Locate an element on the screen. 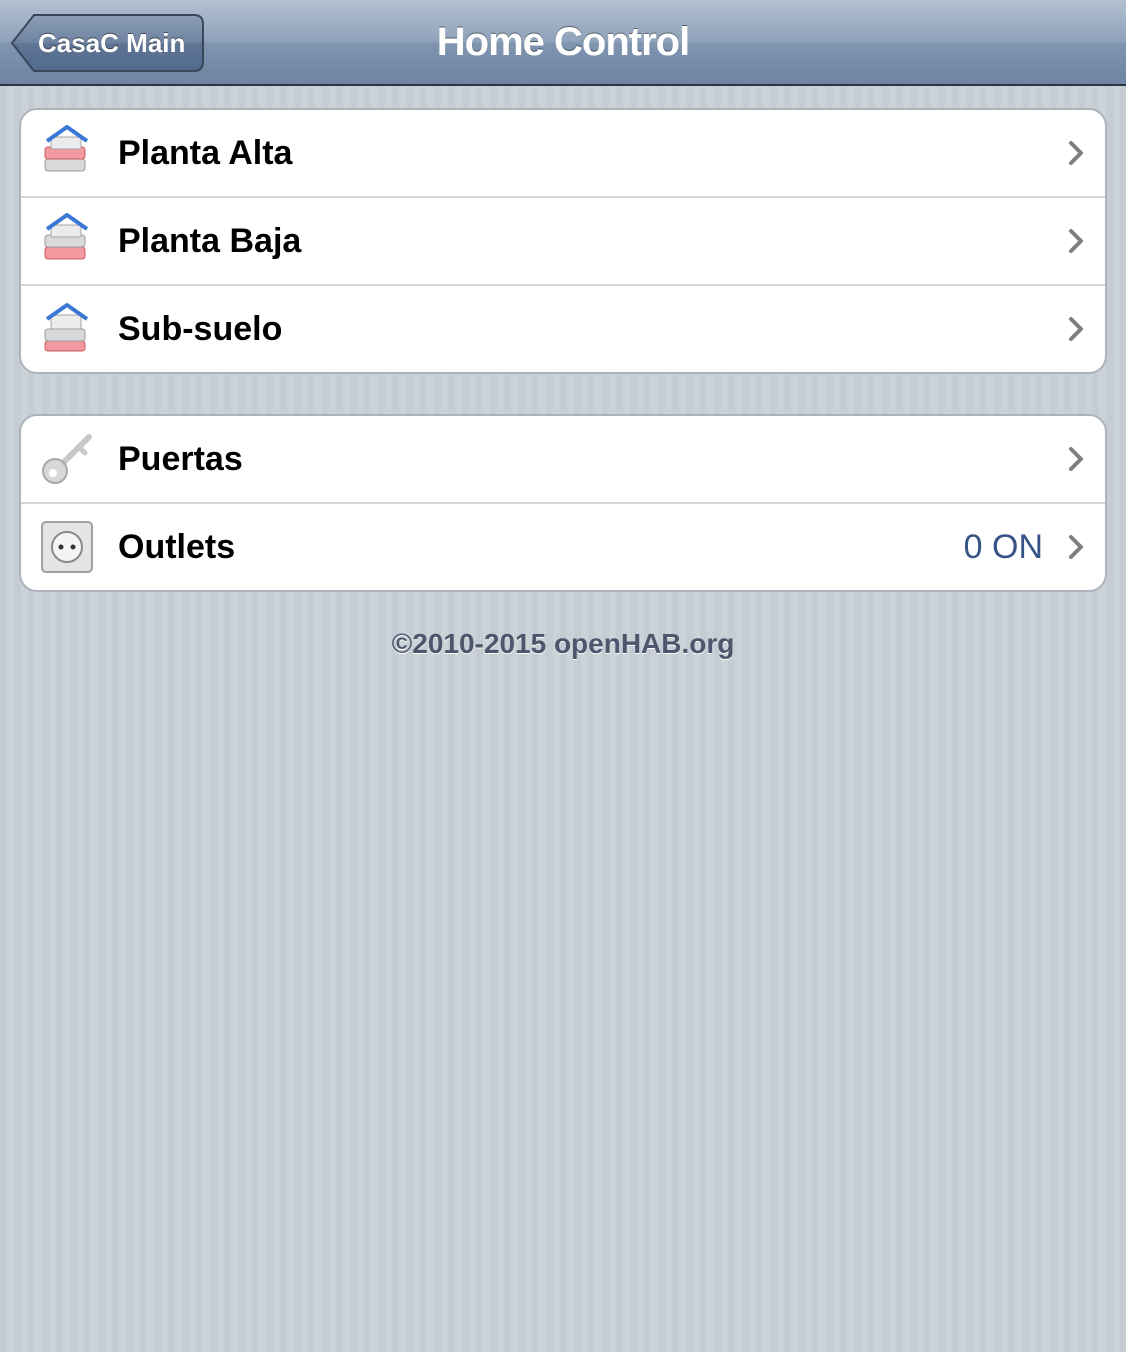  page-title: Home Control is located at coordinates (563, 42).